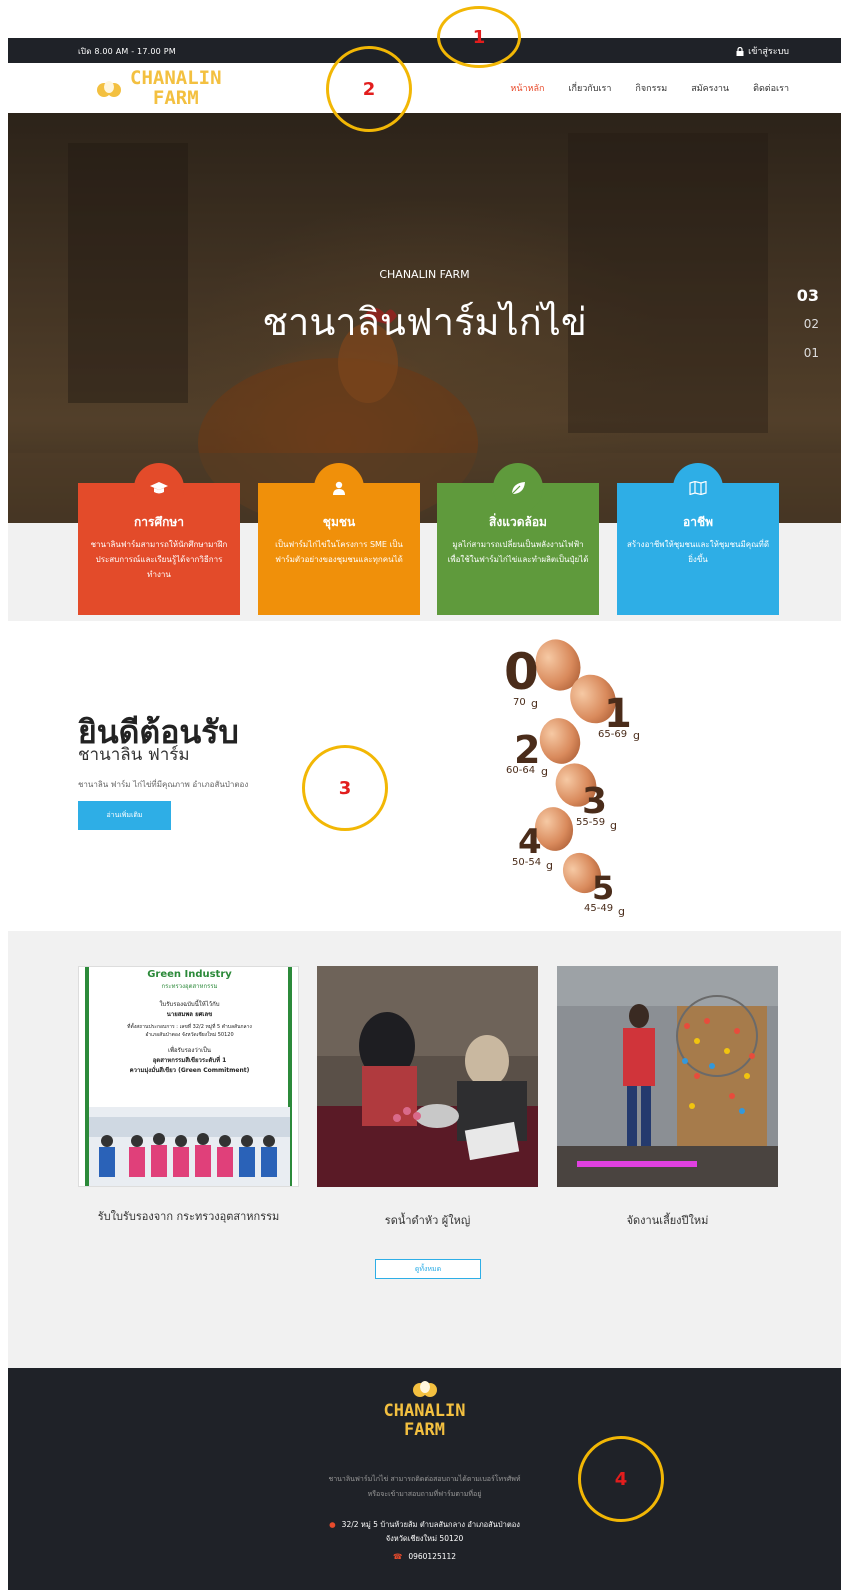 Image resolution: width=849 pixels, height=1590 pixels. I want to click on brand-line-1: CHANALIN, so click(176, 78).